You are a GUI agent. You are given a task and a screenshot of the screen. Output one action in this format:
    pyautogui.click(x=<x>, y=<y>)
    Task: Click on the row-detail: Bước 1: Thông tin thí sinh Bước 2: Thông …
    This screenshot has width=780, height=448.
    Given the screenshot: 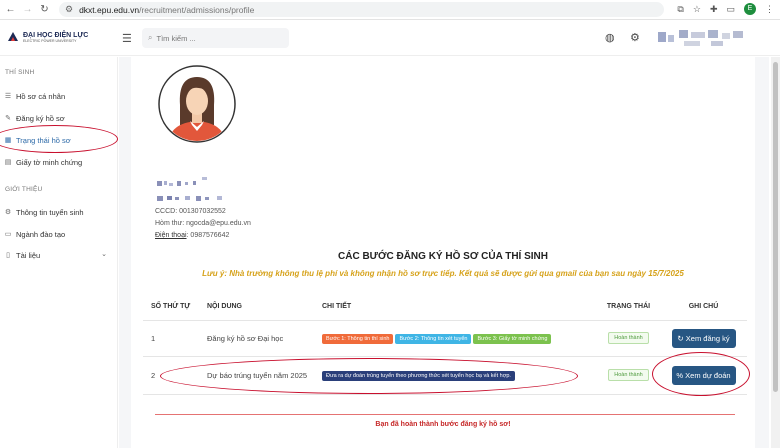 What is the action you would take?
    pyautogui.click(x=455, y=338)
    